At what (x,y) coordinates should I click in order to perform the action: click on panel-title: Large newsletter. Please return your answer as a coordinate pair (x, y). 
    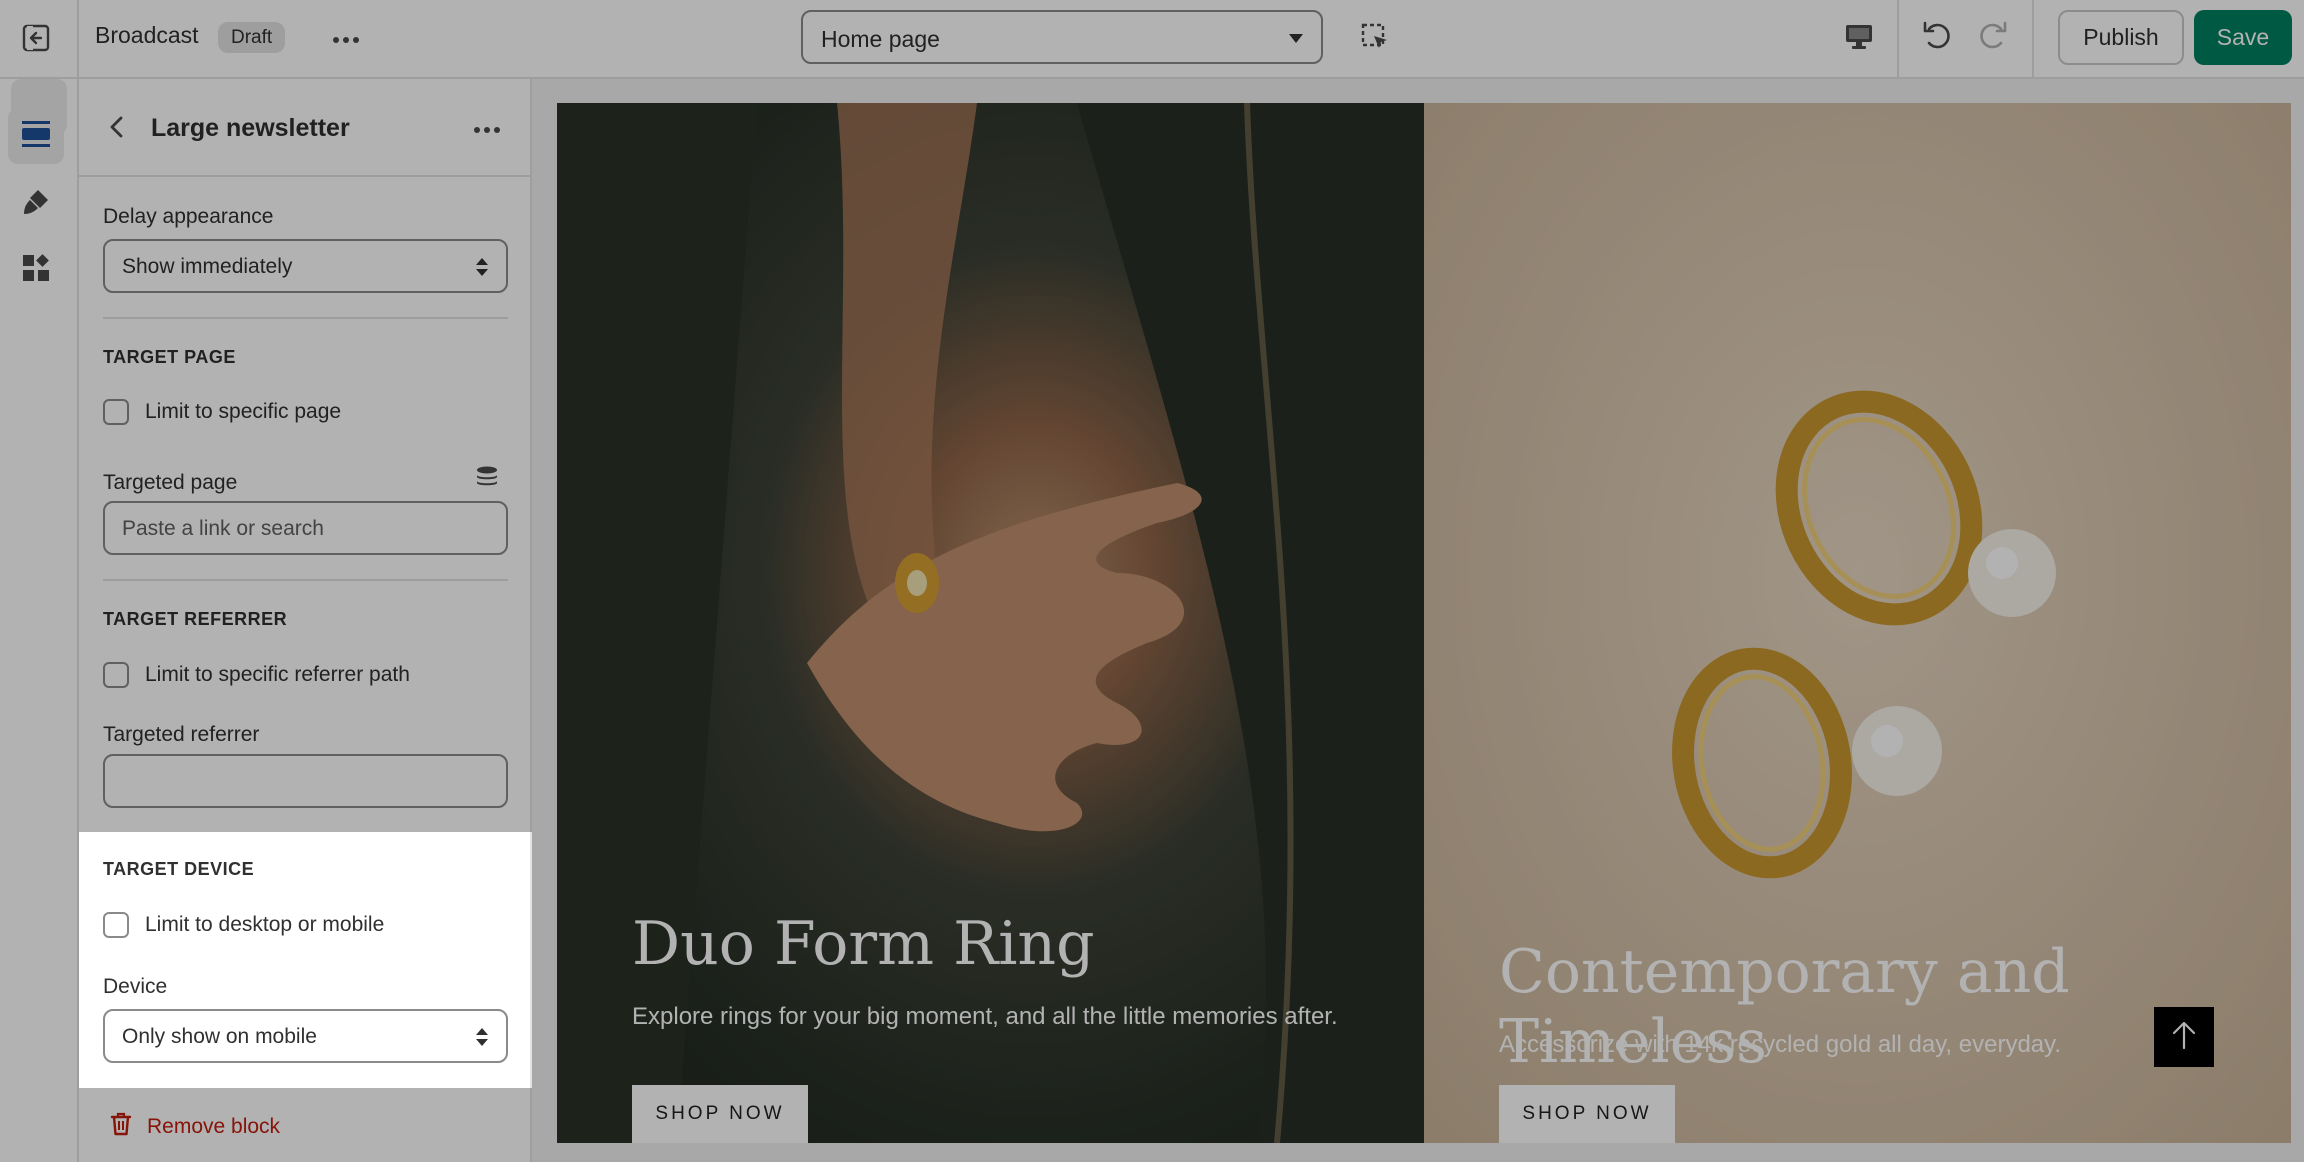
    Looking at the image, I should click on (250, 128).